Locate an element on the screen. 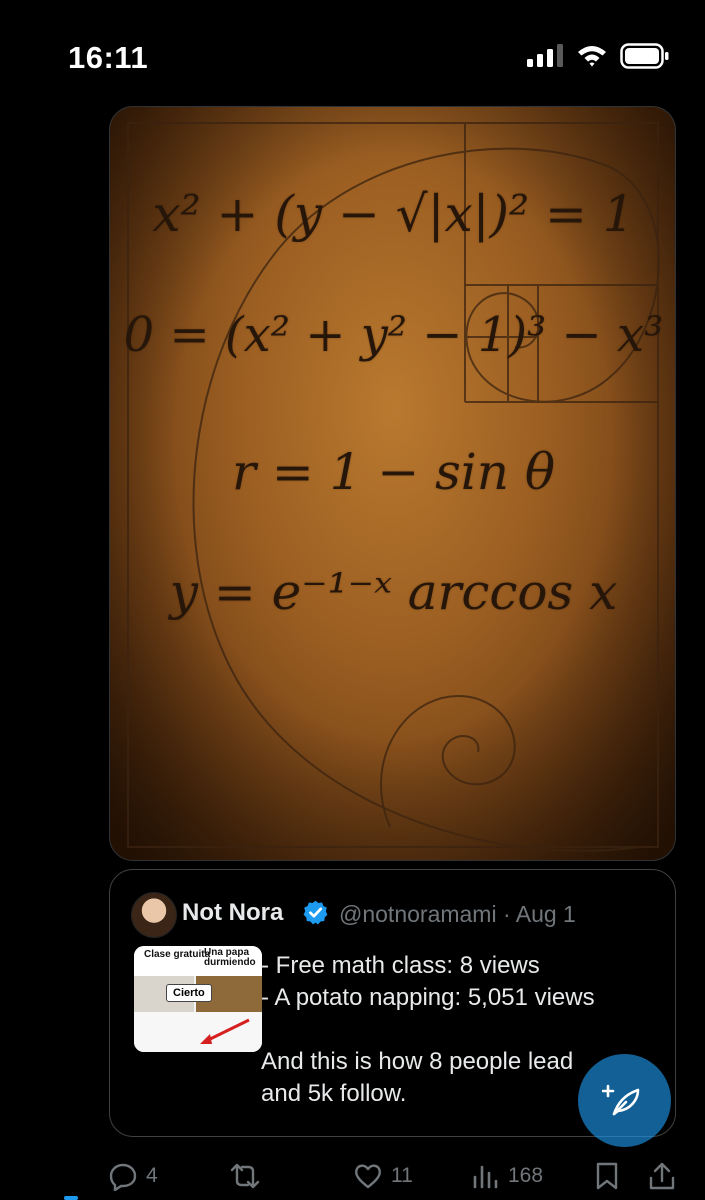 Image resolution: width=705 pixels, height=1200 pixels. status-time: 16:11 is located at coordinates (108, 57).